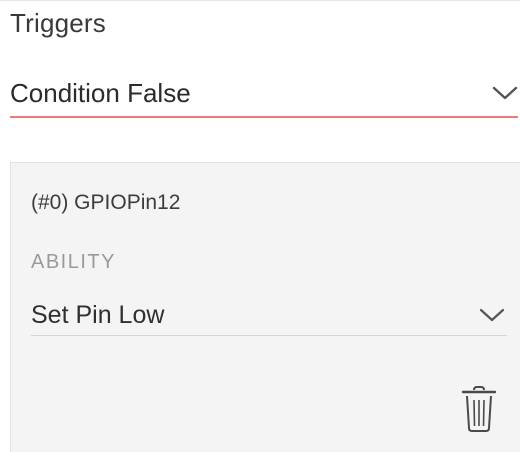 The height and width of the screenshot is (452, 520). What do you see at coordinates (100, 93) in the screenshot?
I see `condition-value: Condition False` at bounding box center [100, 93].